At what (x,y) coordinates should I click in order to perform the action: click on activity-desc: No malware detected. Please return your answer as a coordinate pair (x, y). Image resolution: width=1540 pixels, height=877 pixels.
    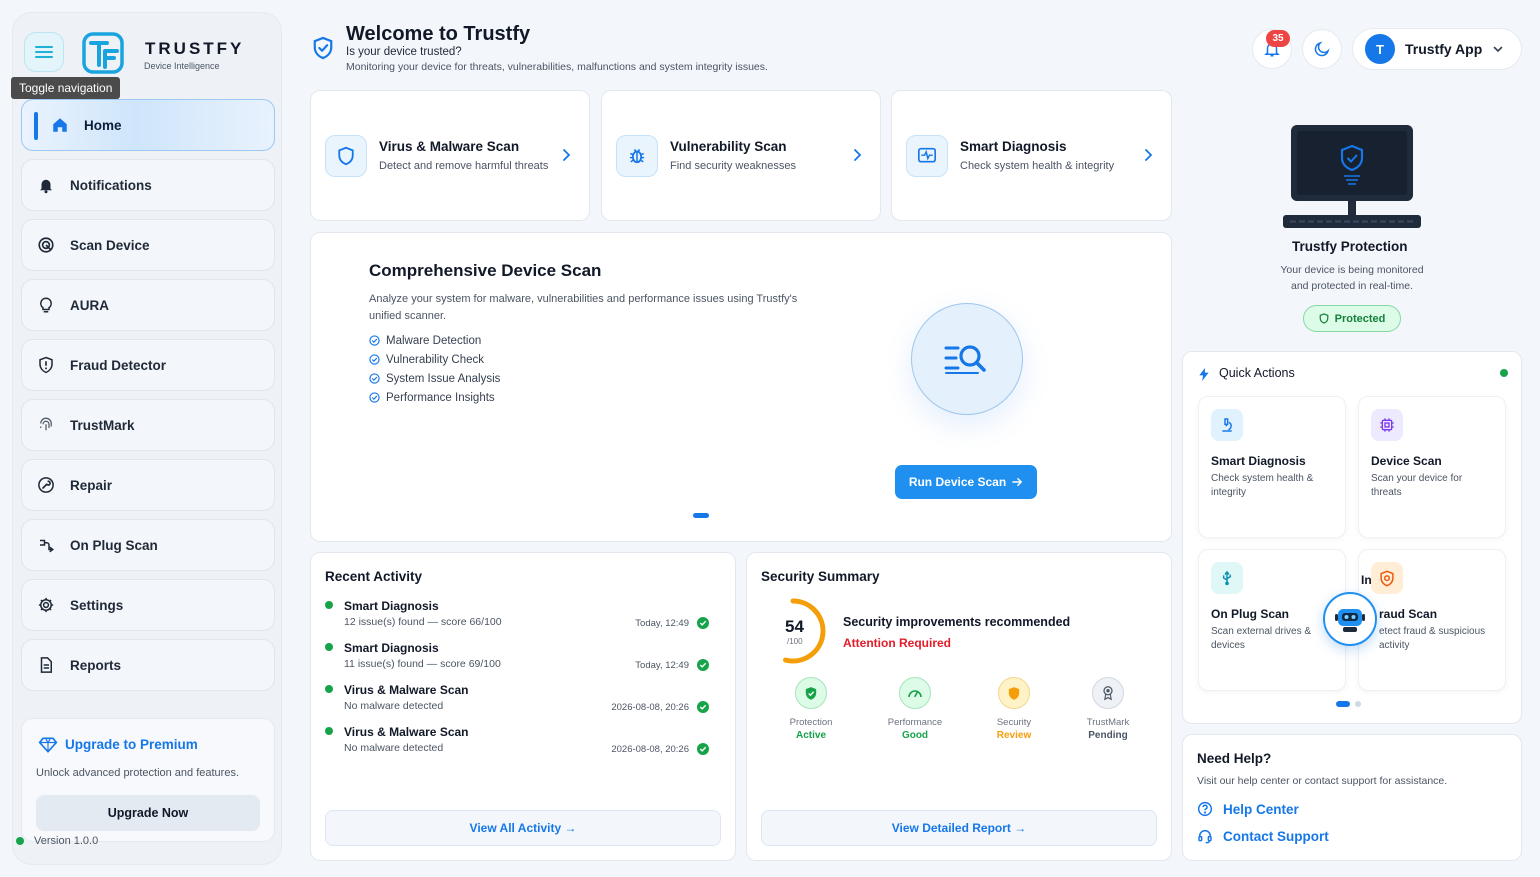
    Looking at the image, I should click on (394, 706).